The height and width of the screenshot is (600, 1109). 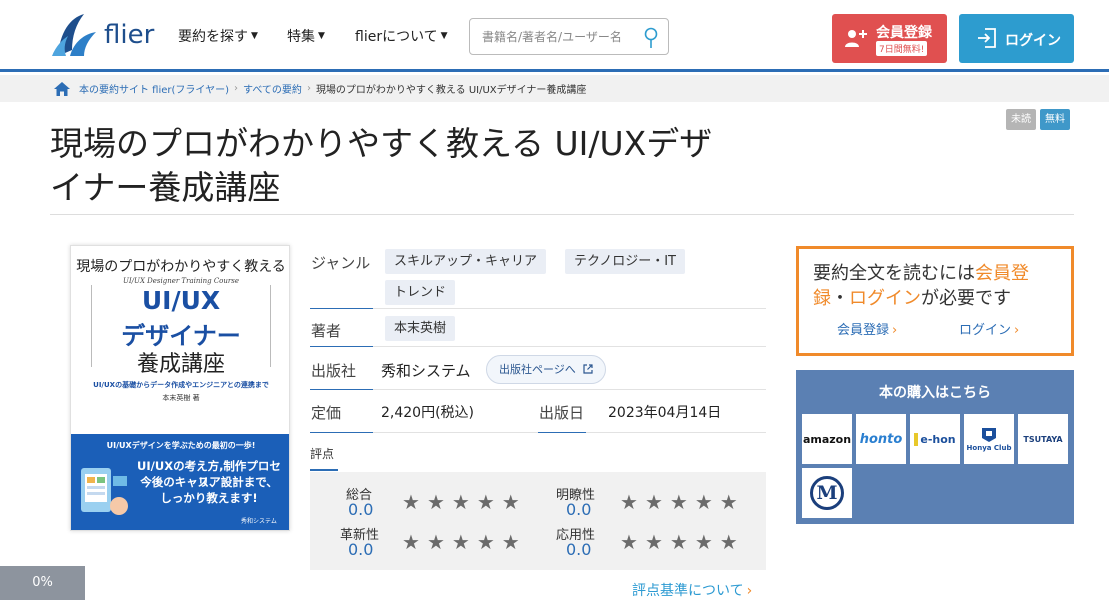 I want to click on cover-illustration, so click(x=104, y=491).